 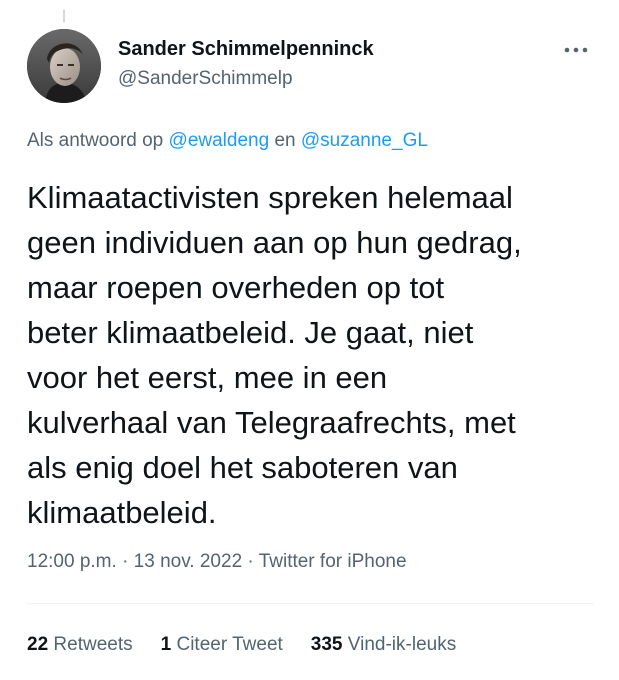 I want to click on likes-stat: 335 Vind-ik-leuks, so click(x=383, y=645).